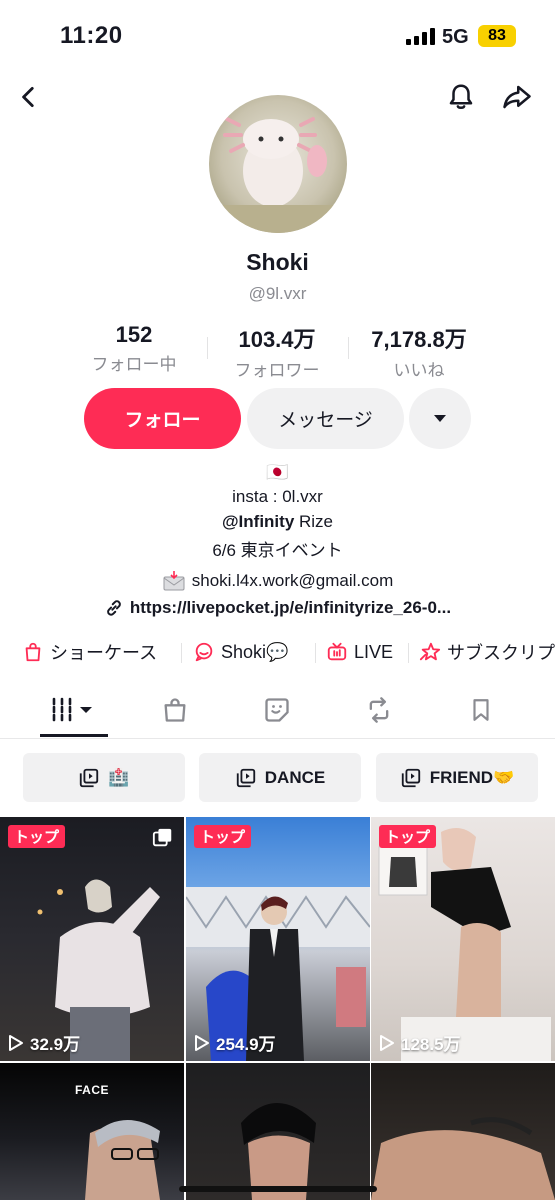  I want to click on playlist-chip: 🏥, so click(104, 777).